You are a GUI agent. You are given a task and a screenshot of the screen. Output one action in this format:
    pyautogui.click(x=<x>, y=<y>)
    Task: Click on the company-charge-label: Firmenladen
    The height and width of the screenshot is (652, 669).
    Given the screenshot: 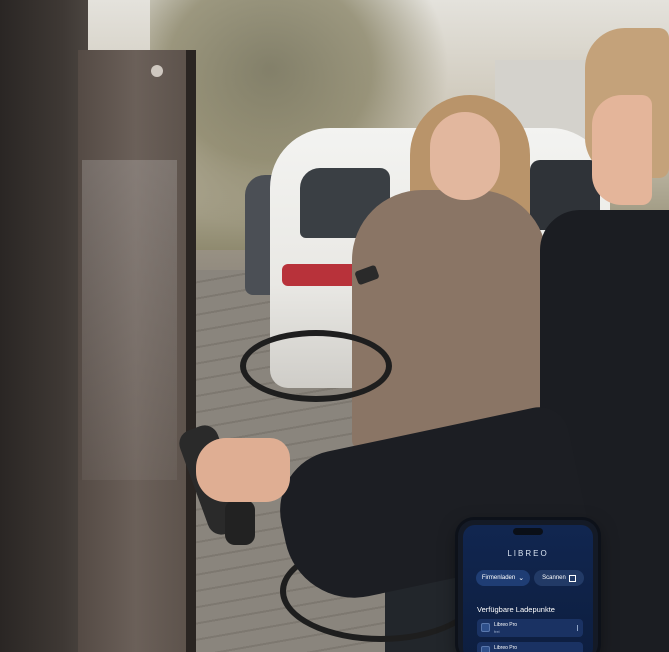 What is the action you would take?
    pyautogui.click(x=498, y=578)
    